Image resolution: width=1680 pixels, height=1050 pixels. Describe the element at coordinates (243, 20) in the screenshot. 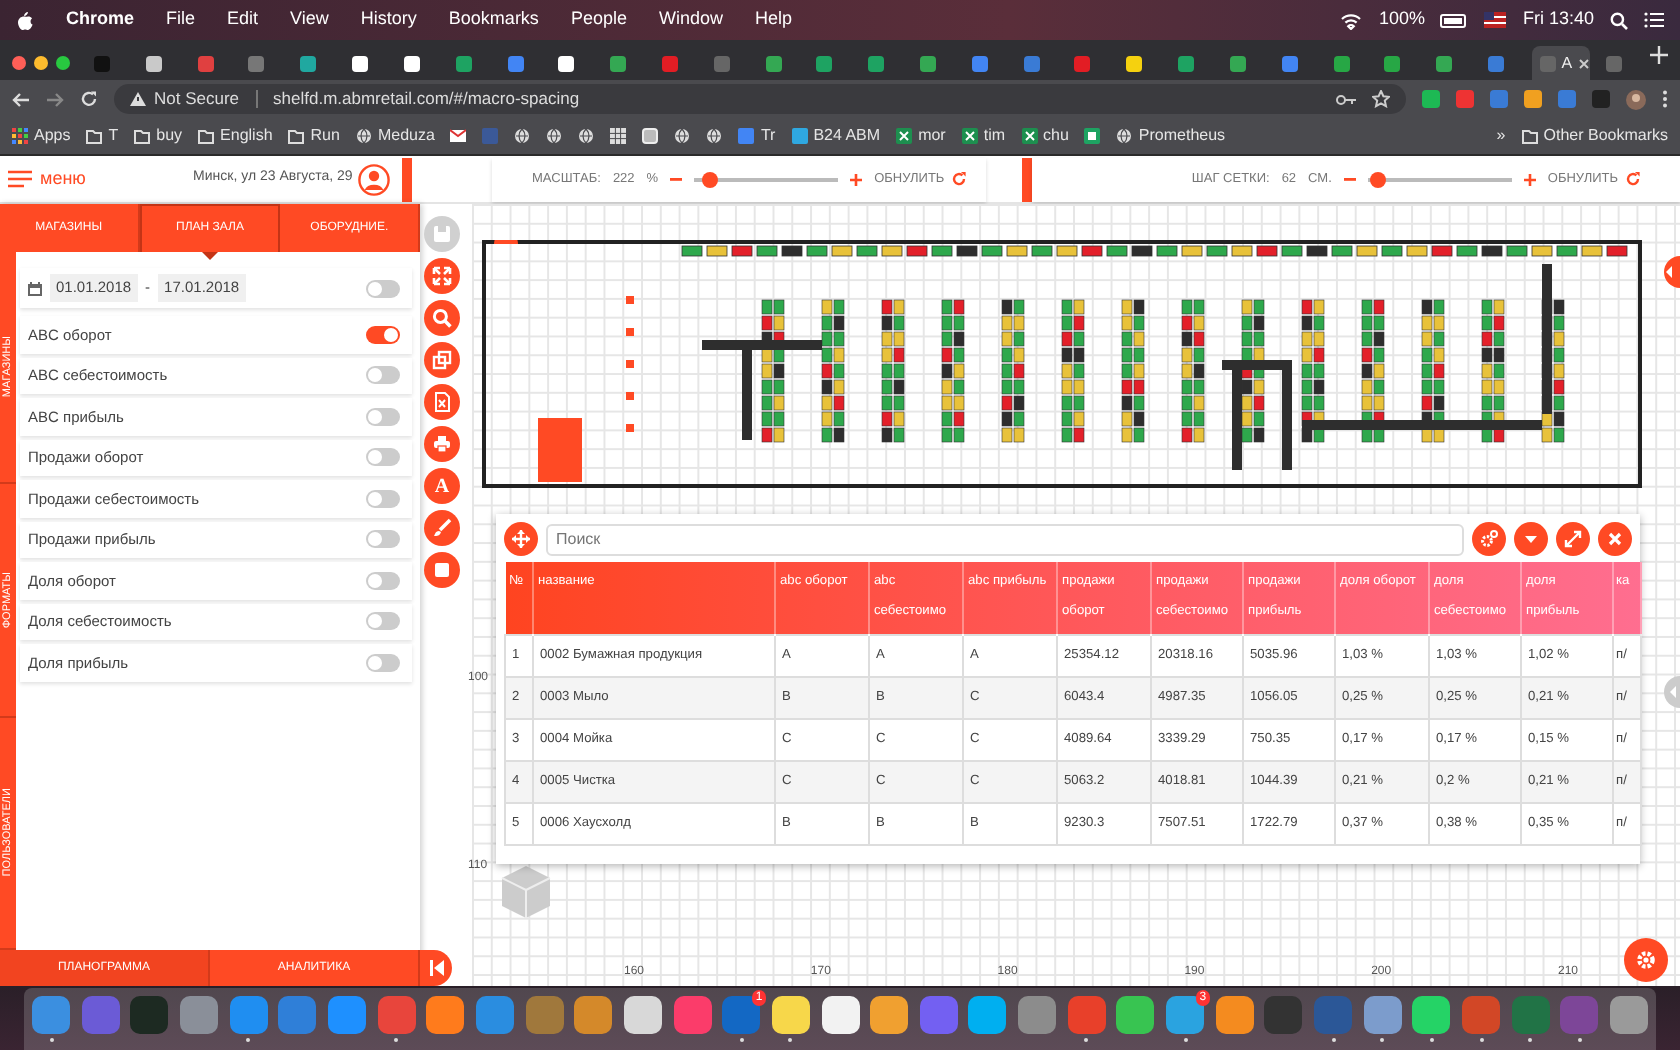

I see `menu-item: Edit` at that location.